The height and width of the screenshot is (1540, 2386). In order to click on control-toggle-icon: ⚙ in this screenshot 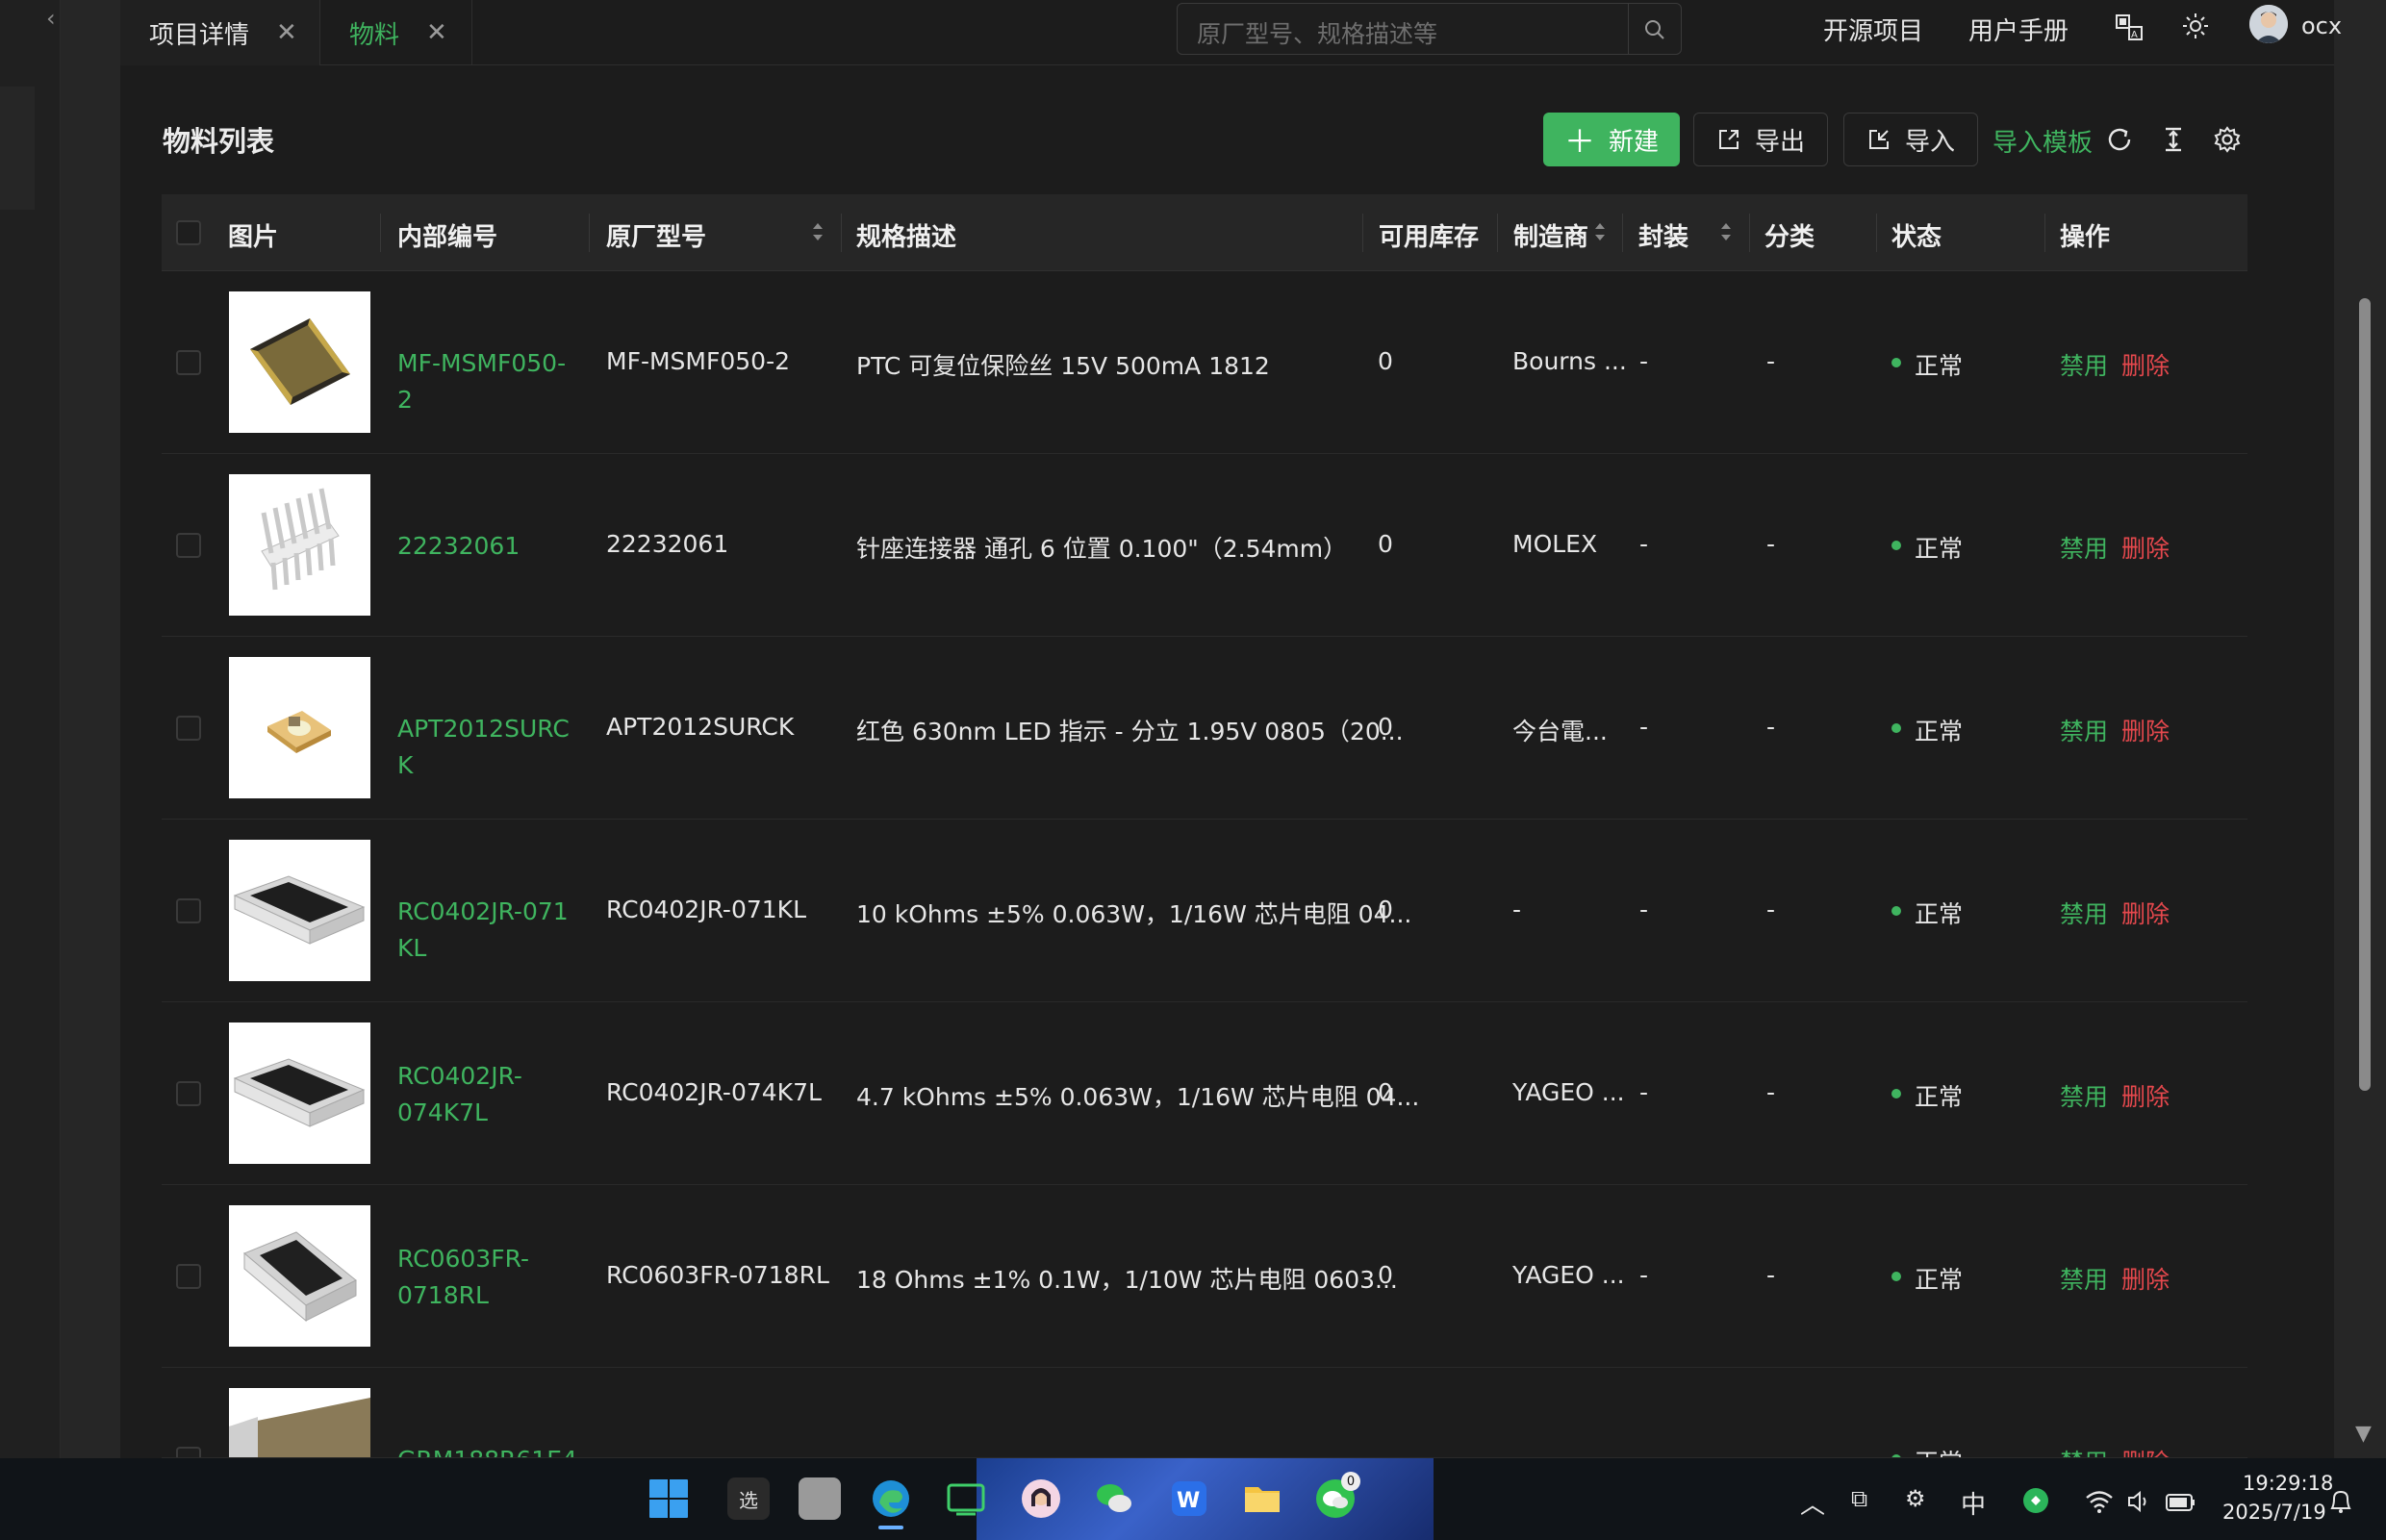, I will do `click(1915, 1498)`.